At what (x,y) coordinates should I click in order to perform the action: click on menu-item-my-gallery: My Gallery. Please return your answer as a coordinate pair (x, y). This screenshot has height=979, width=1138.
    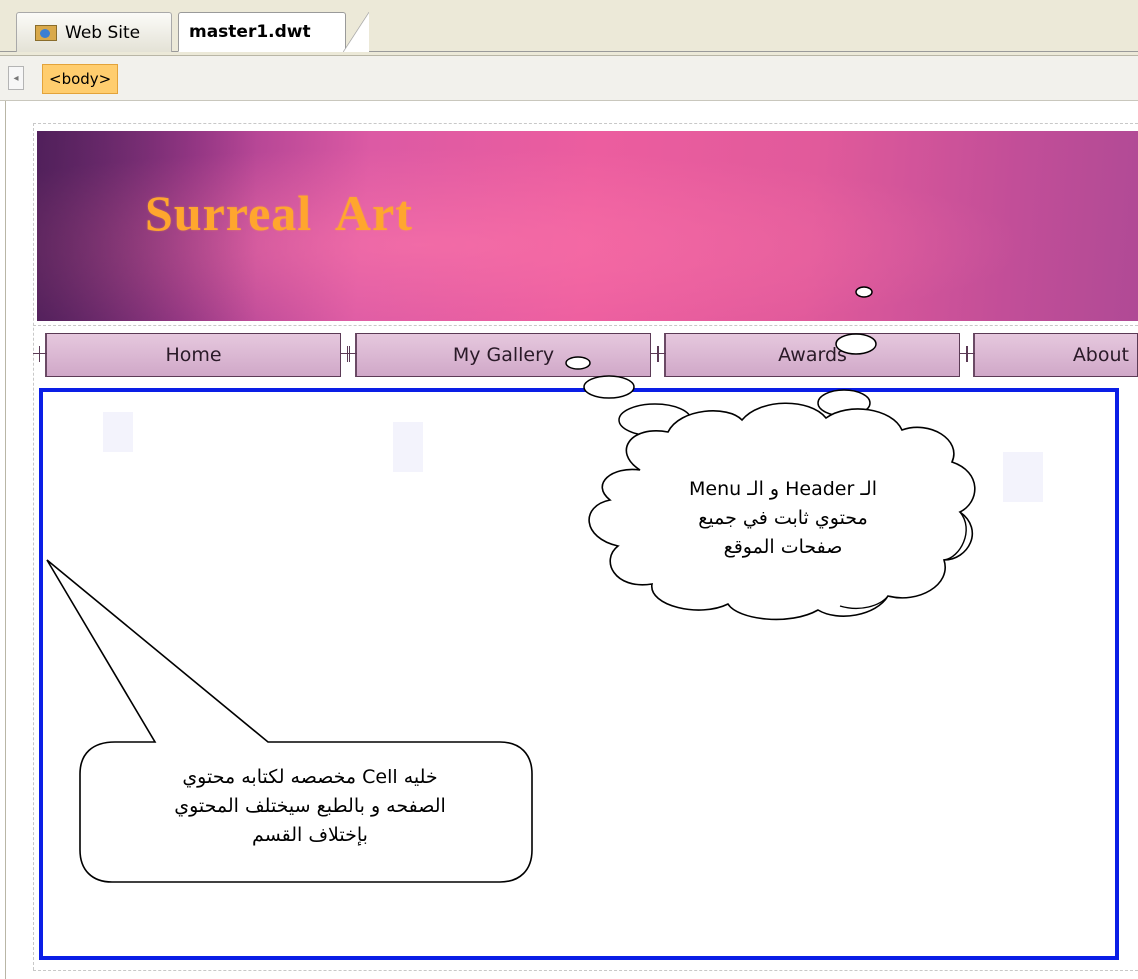
    Looking at the image, I should click on (503, 355).